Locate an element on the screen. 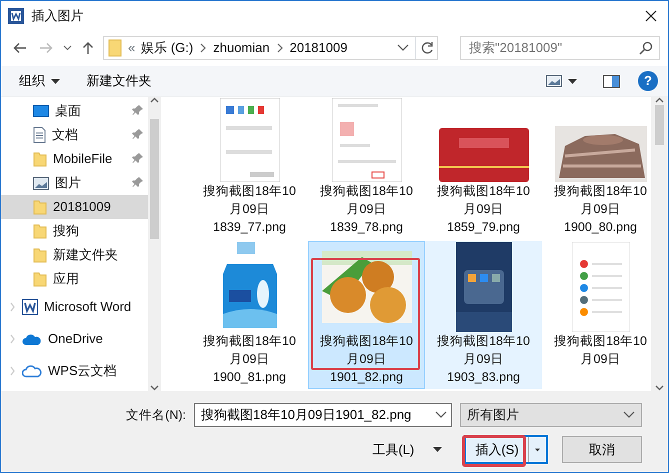 This screenshot has height=473, width=669. overflow-chevron: « is located at coordinates (132, 48).